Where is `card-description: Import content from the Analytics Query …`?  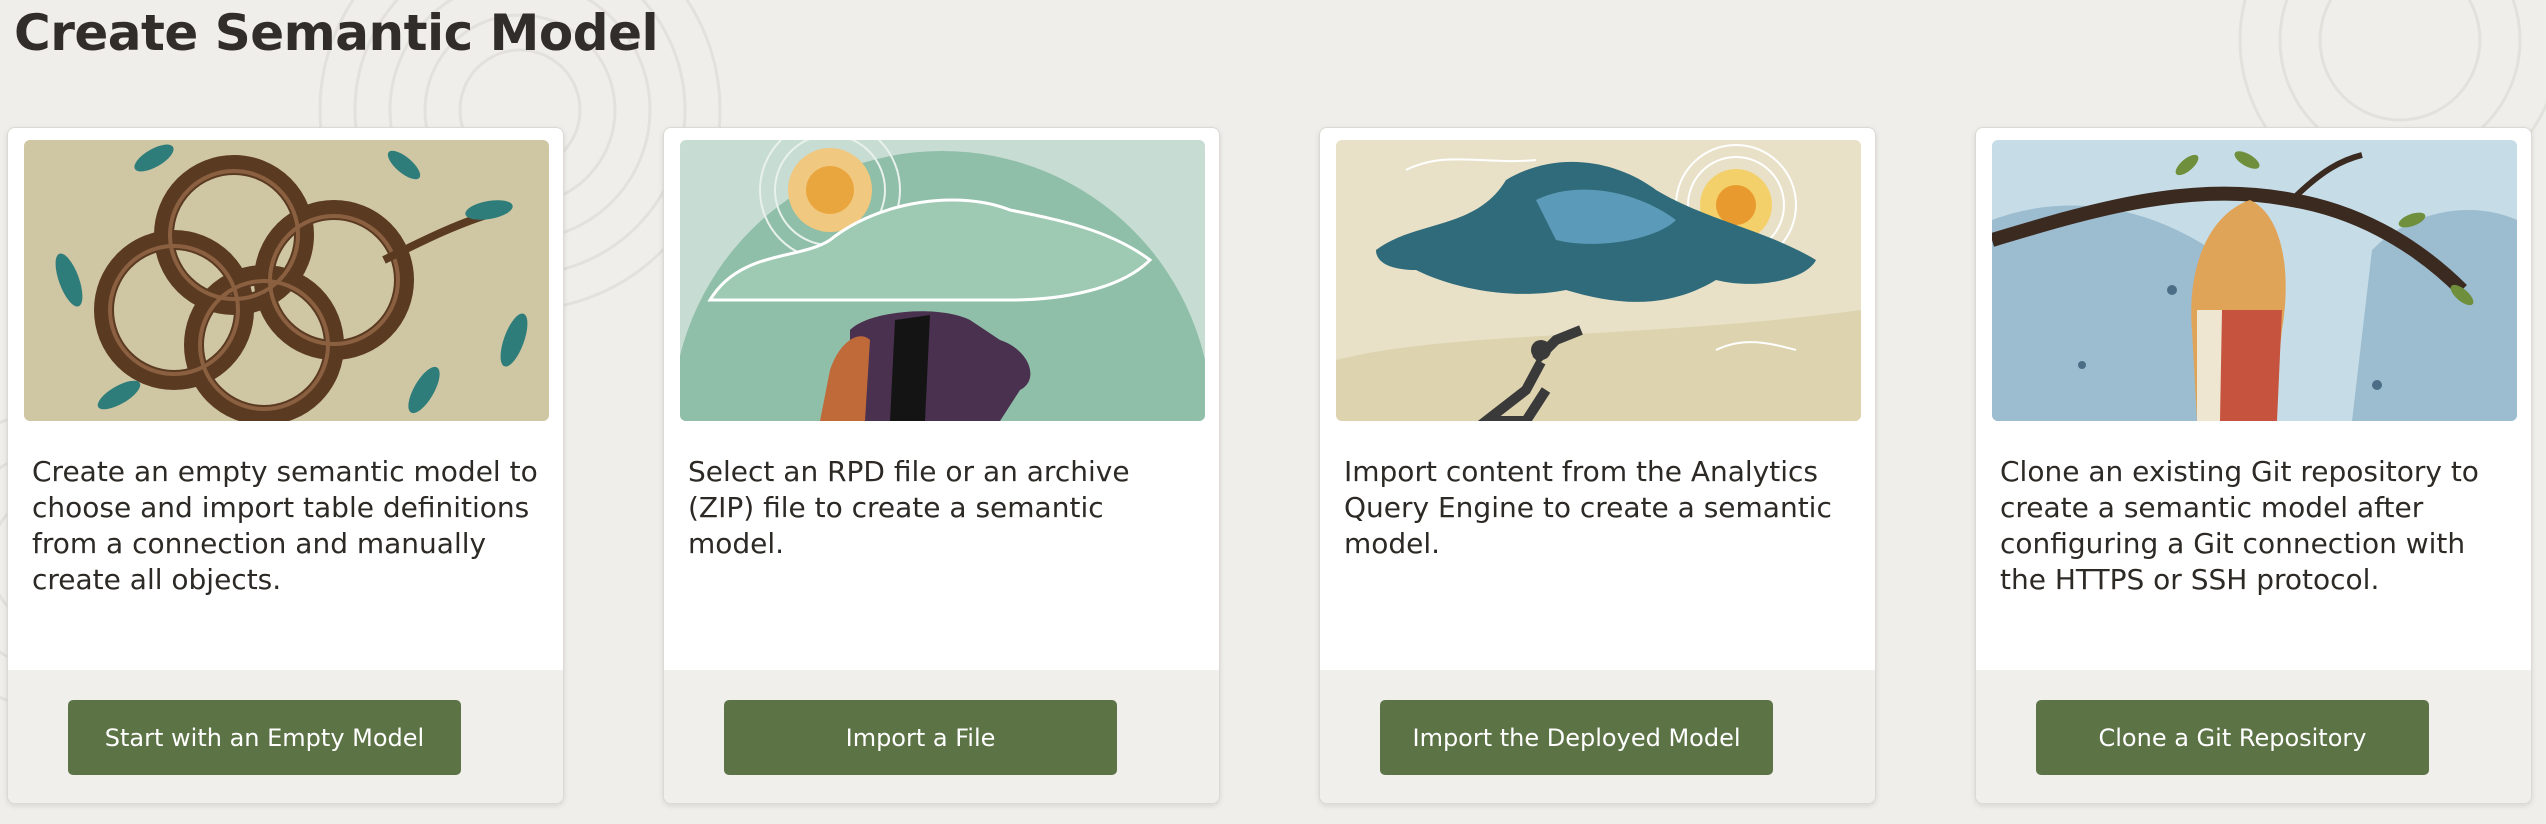 card-description: Import content from the Analytics Query … is located at coordinates (1588, 507).